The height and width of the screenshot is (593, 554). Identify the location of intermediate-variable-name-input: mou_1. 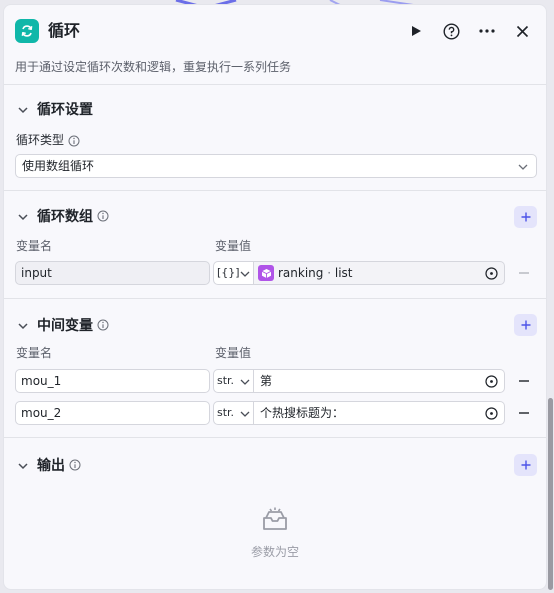
(112, 381).